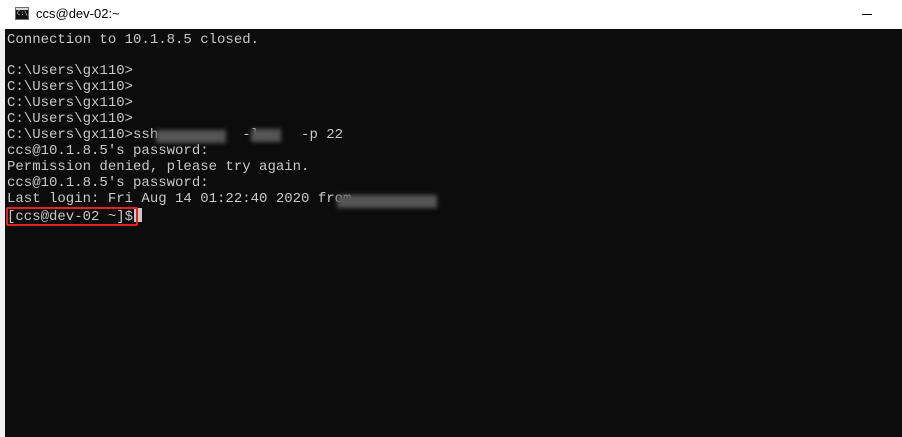 The width and height of the screenshot is (902, 437). Describe the element at coordinates (133, 40) in the screenshot. I see `terminal-line: Connection to 10.1.8.5 closed.` at that location.